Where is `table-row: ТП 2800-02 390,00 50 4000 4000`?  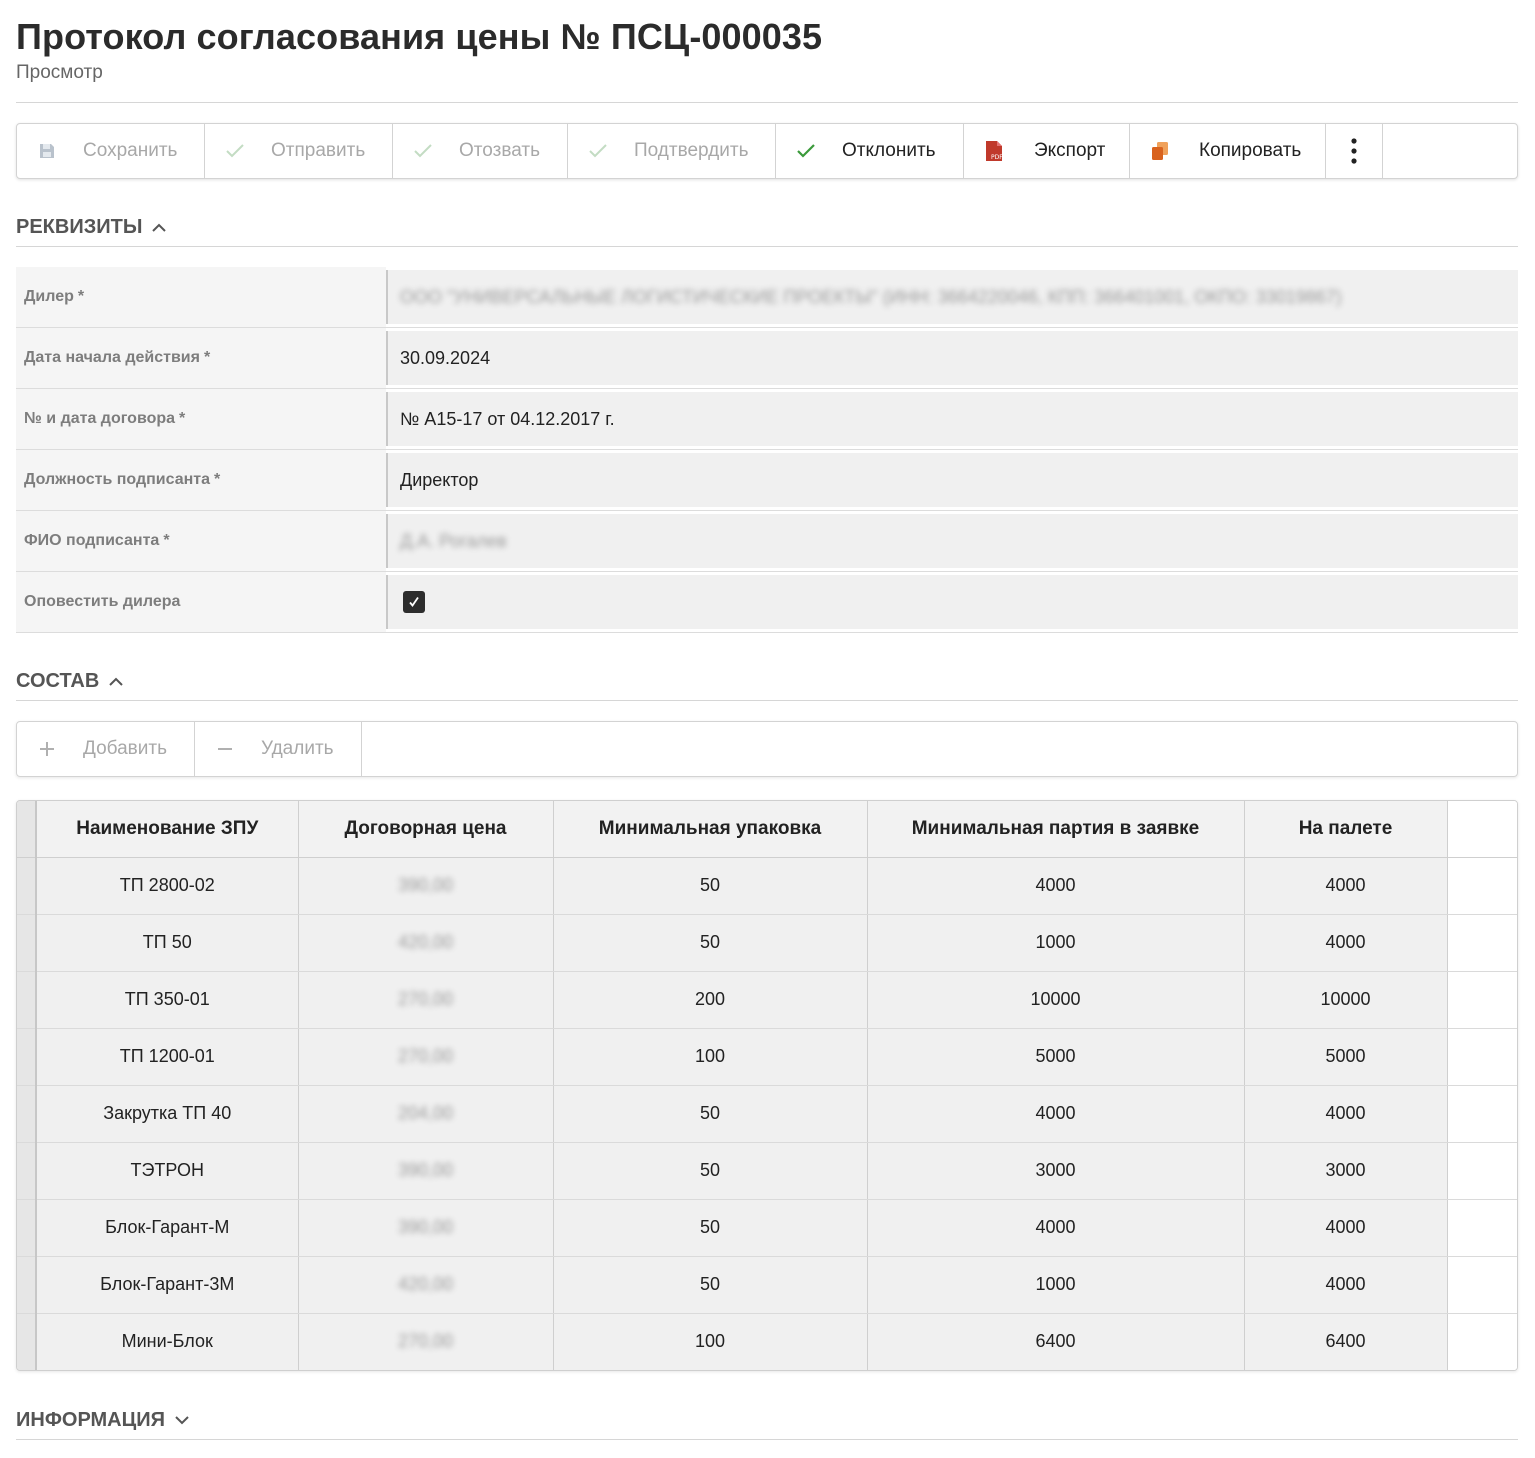 table-row: ТП 2800-02 390,00 50 4000 4000 is located at coordinates (767, 886).